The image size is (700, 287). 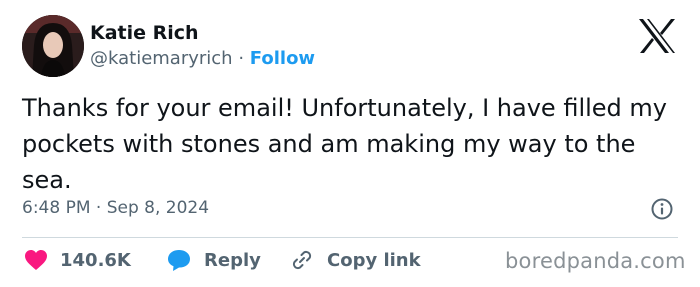 What do you see at coordinates (36, 260) in the screenshot?
I see `heart-icon` at bounding box center [36, 260].